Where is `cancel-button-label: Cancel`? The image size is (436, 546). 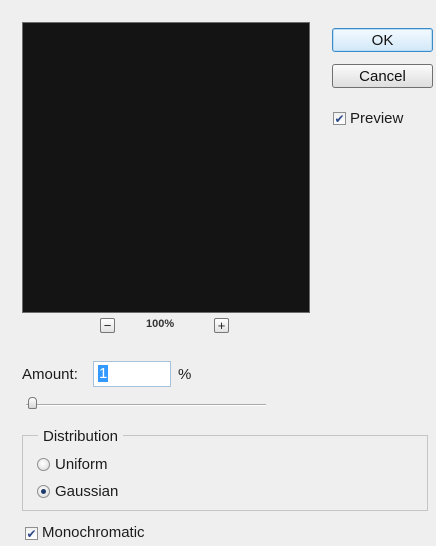 cancel-button-label: Cancel is located at coordinates (382, 76).